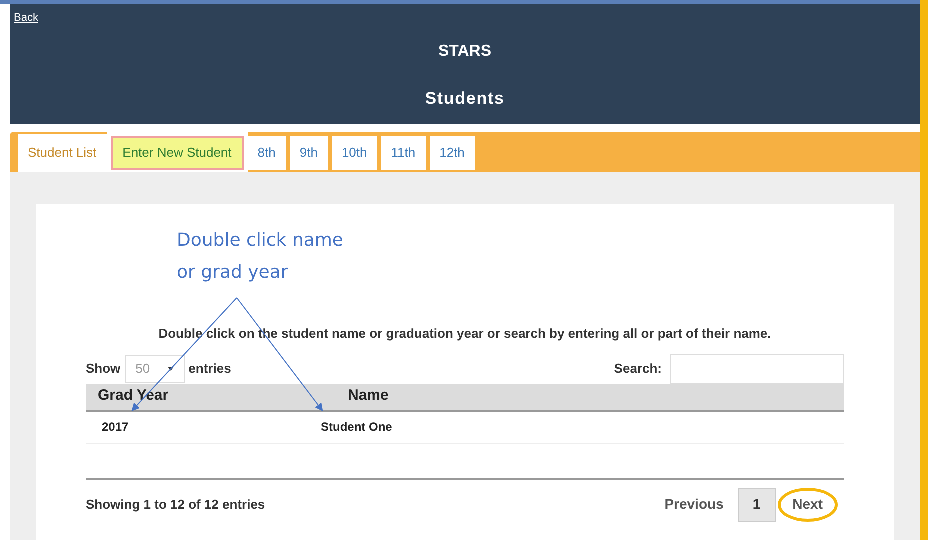 The image size is (928, 540). Describe the element at coordinates (176, 505) in the screenshot. I see `table-info: Showing 1 to 12 of 12 entries` at that location.